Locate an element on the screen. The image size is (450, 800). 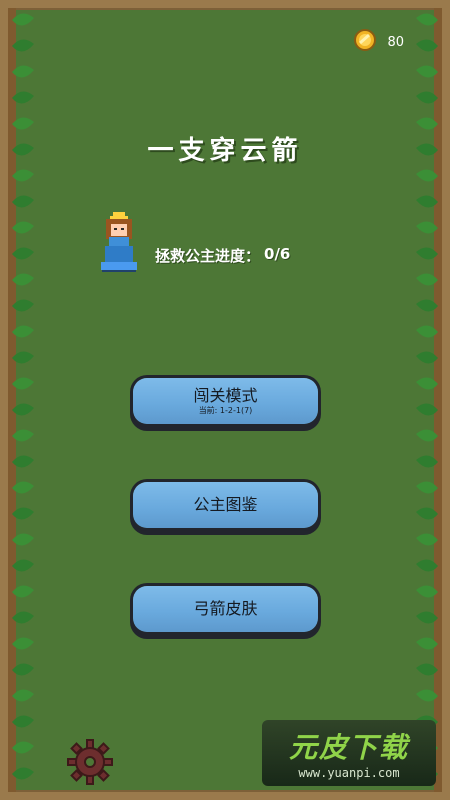
challenge-progress-label: 当前: 1-2-1(7) is located at coordinates (225, 410).